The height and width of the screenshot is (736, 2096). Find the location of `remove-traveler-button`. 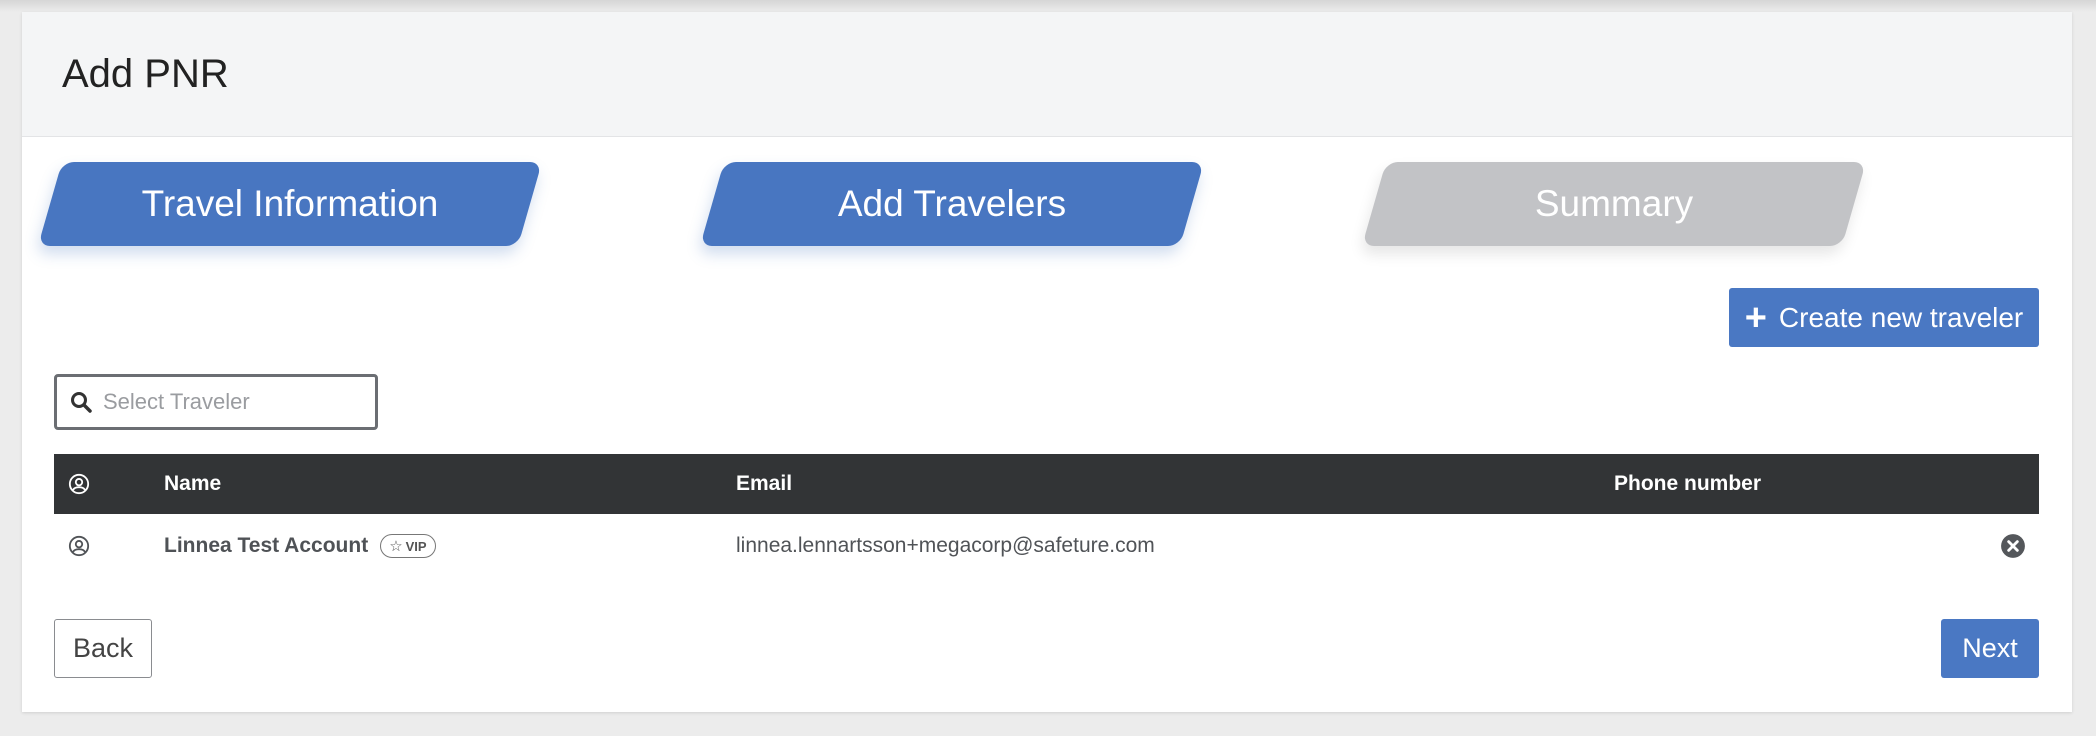

remove-traveler-button is located at coordinates (2013, 546).